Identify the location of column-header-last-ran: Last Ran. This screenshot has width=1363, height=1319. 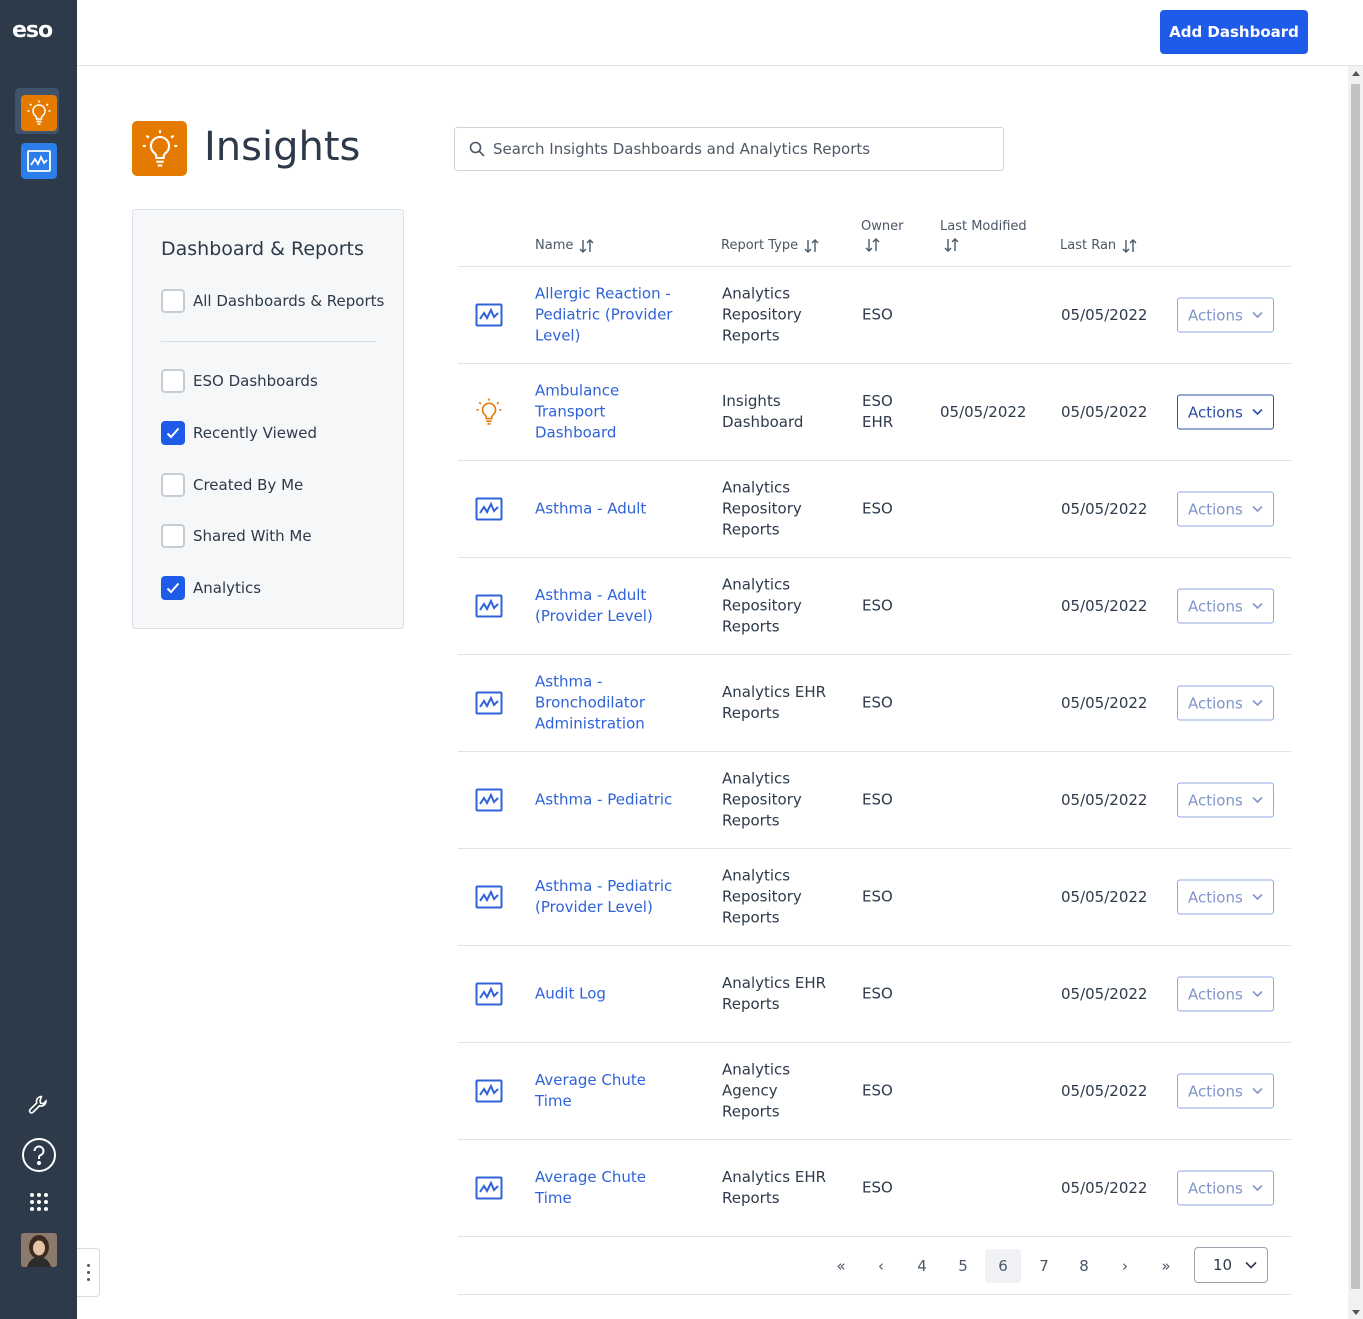
(1099, 245).